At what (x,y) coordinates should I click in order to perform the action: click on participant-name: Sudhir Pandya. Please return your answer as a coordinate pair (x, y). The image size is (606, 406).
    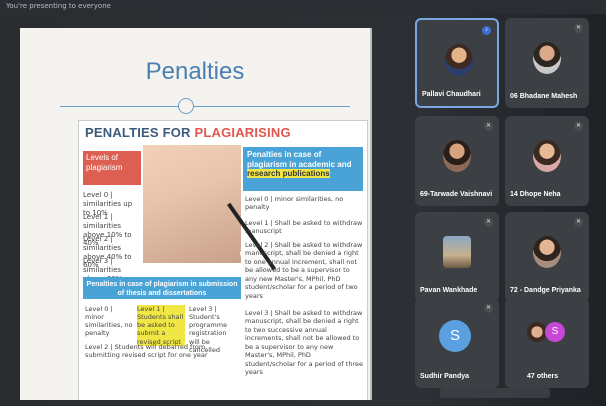
    Looking at the image, I should click on (445, 376).